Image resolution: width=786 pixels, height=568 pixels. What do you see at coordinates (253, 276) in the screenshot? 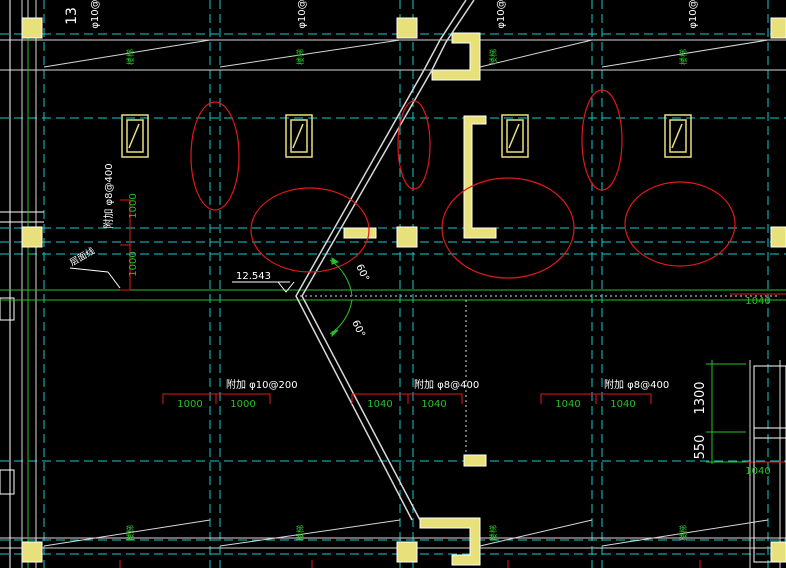
I see `elevation-label: 12.543` at bounding box center [253, 276].